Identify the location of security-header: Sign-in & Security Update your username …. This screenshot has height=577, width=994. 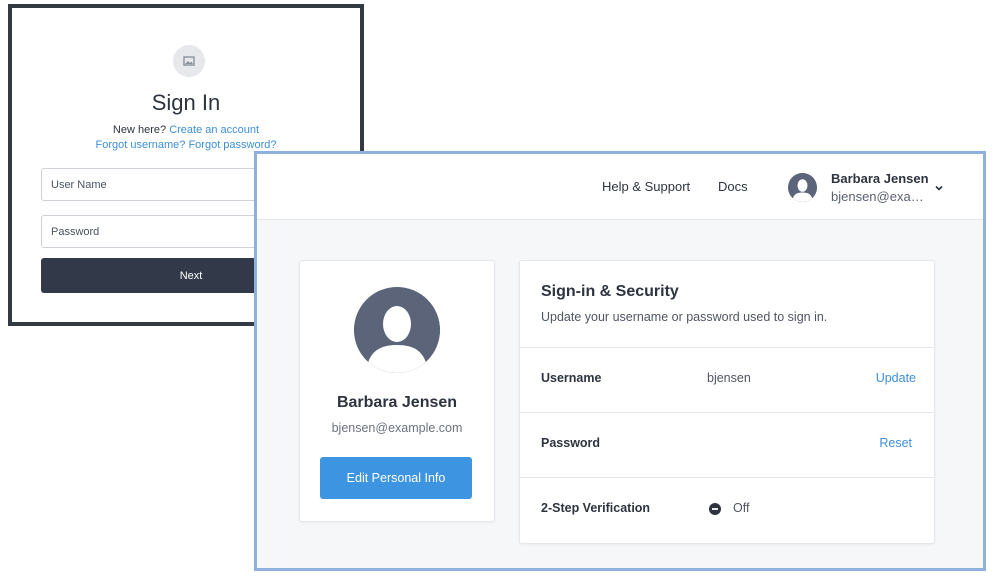
(727, 304).